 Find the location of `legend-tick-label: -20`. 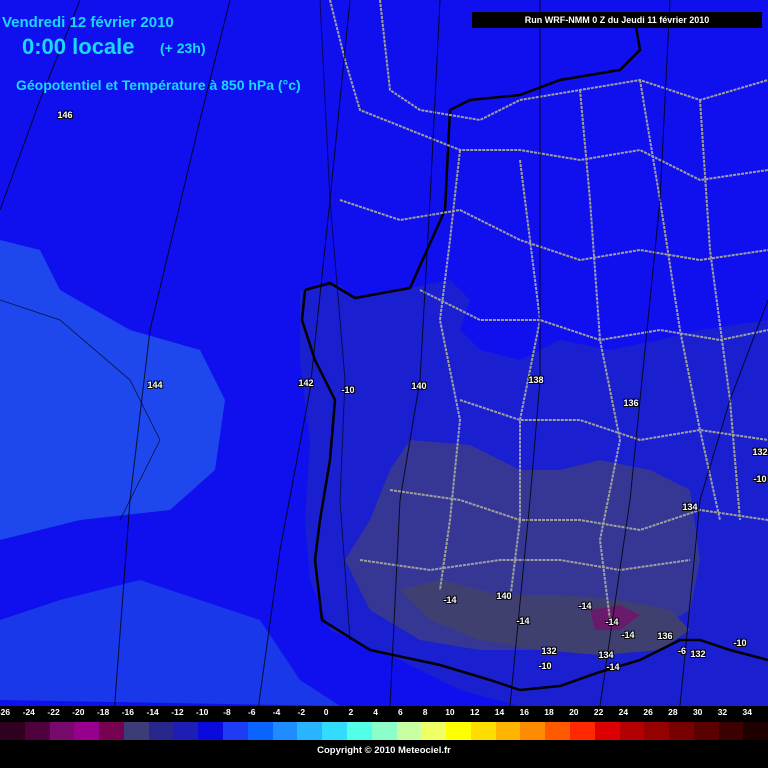

legend-tick-label: -20 is located at coordinates (78, 712).